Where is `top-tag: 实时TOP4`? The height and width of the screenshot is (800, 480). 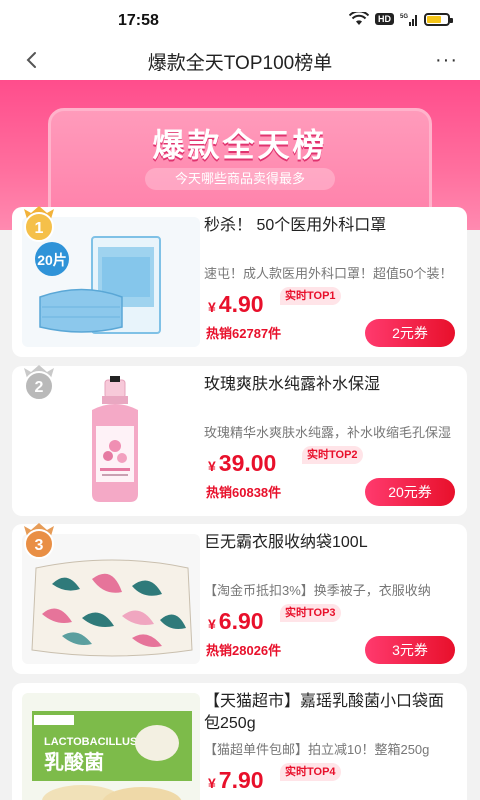
top-tag: 实时TOP4 is located at coordinates (310, 772).